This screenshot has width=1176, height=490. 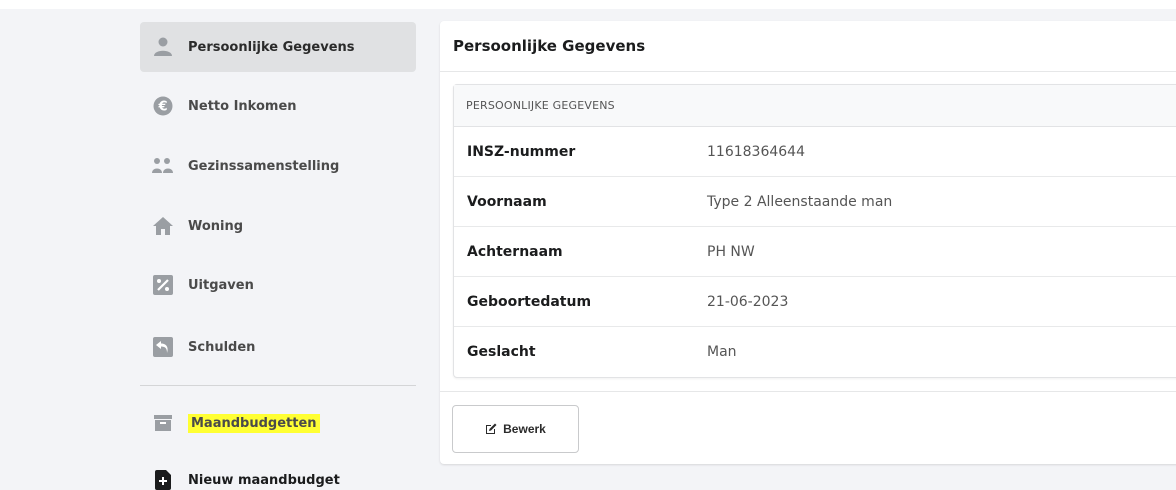 What do you see at coordinates (163, 423) in the screenshot?
I see `archive-icon` at bounding box center [163, 423].